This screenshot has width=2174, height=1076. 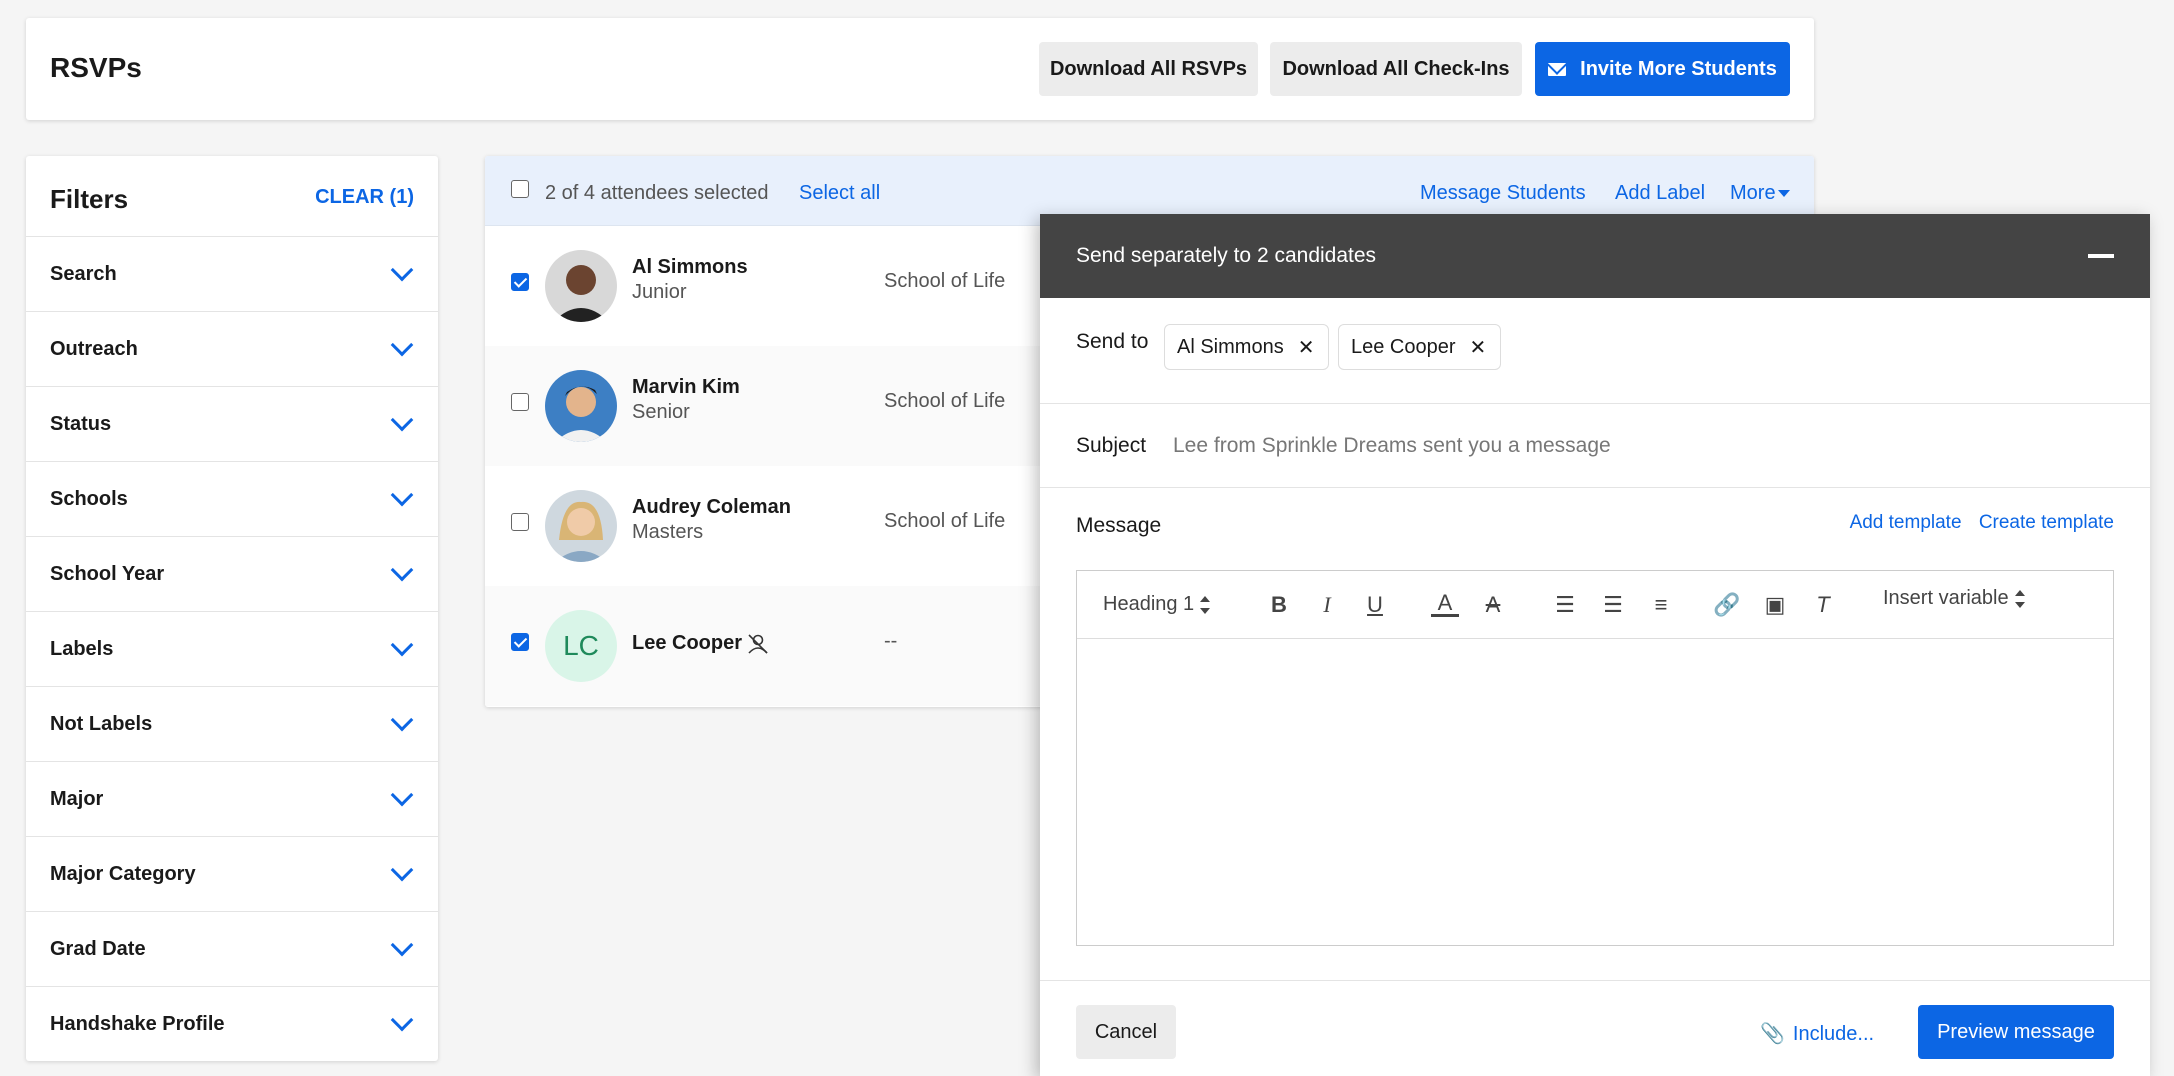 What do you see at coordinates (232, 498) in the screenshot?
I see `filter-schools: Schools` at bounding box center [232, 498].